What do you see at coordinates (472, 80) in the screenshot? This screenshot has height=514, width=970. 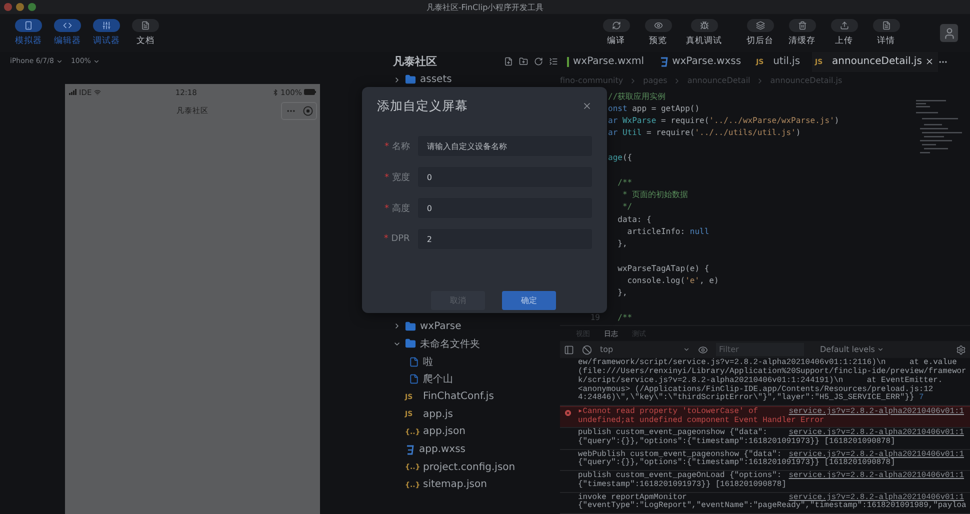 I see `folder-item: assets` at bounding box center [472, 80].